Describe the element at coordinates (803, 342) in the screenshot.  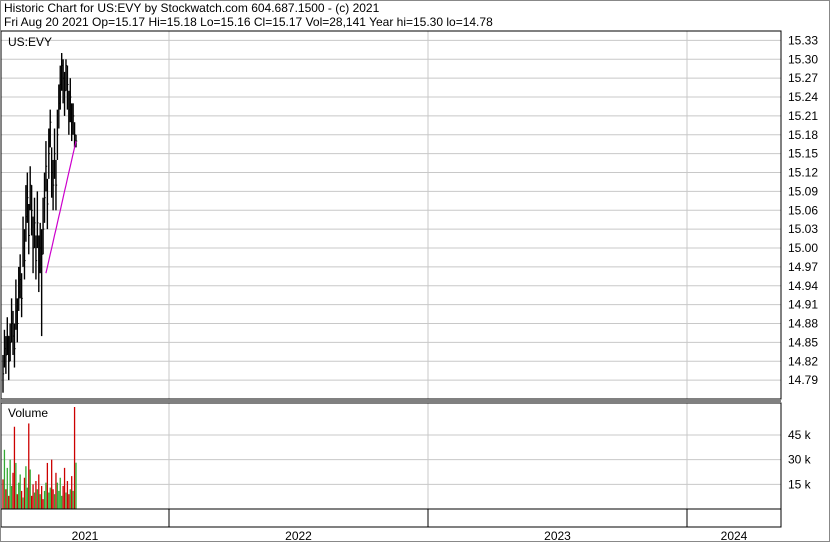
I see `price-tick-label: 14.85` at that location.